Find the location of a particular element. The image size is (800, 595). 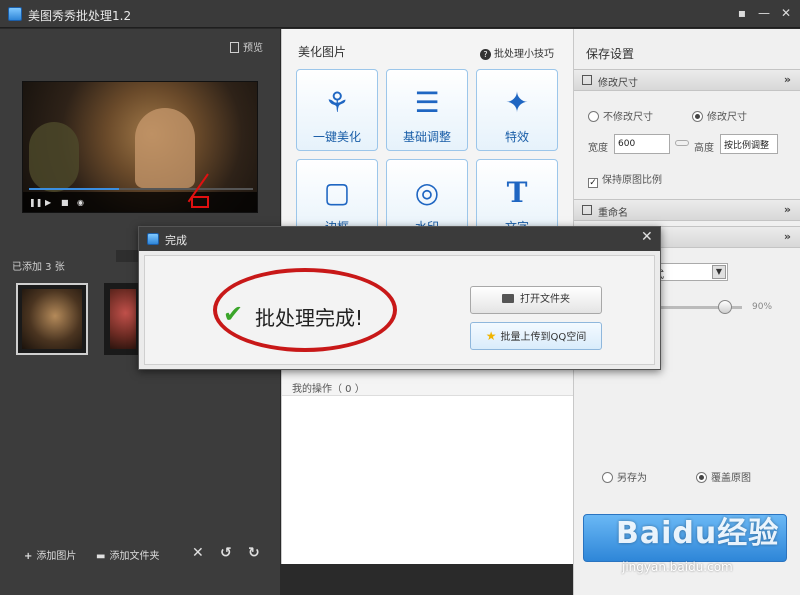

rename-section-header: 重命名 » is located at coordinates (687, 210).